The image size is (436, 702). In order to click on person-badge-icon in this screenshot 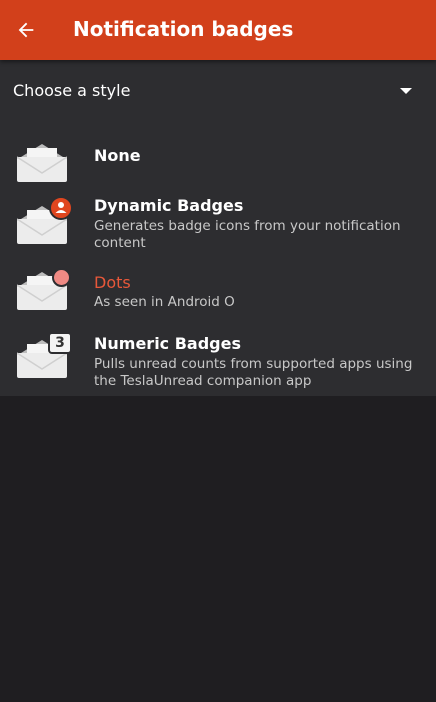, I will do `click(61, 208)`.